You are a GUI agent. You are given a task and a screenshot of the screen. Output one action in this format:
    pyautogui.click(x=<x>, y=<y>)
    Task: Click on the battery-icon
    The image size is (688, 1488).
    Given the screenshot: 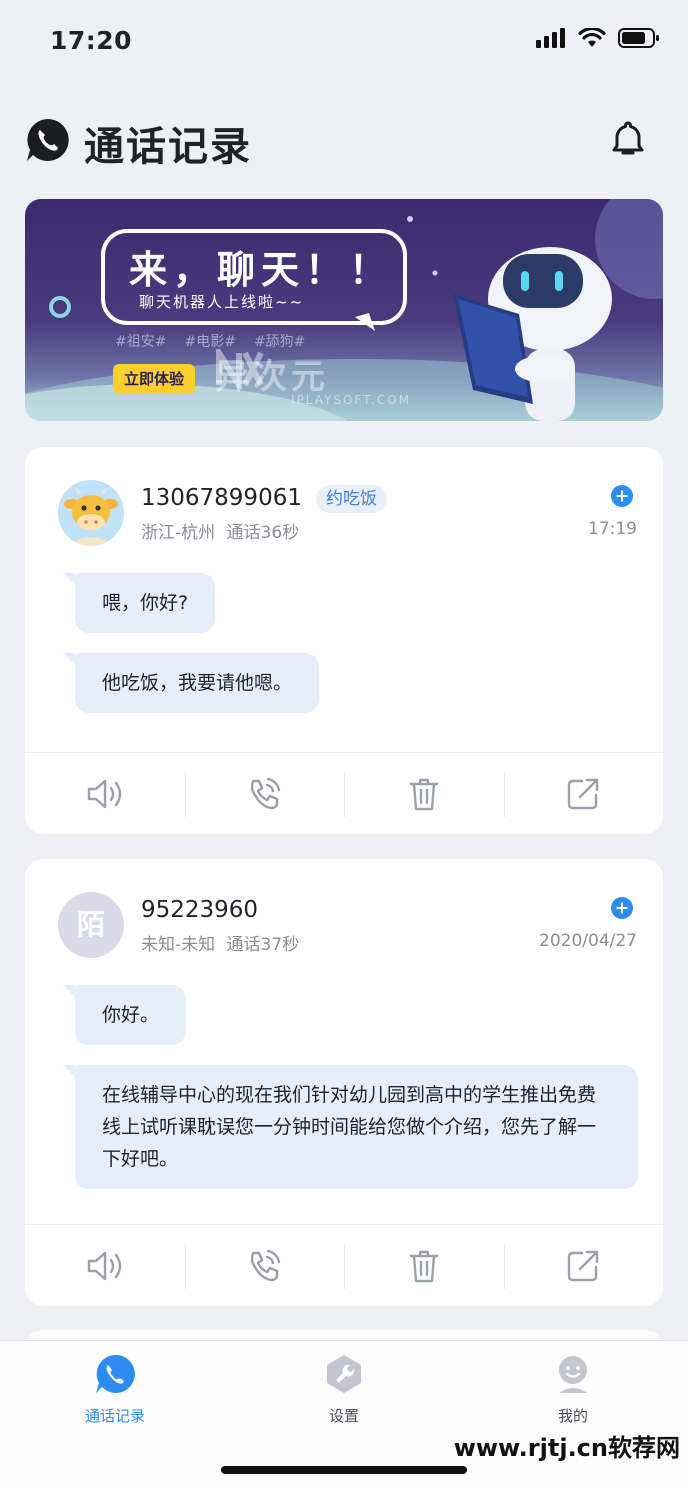 What is the action you would take?
    pyautogui.click(x=638, y=38)
    